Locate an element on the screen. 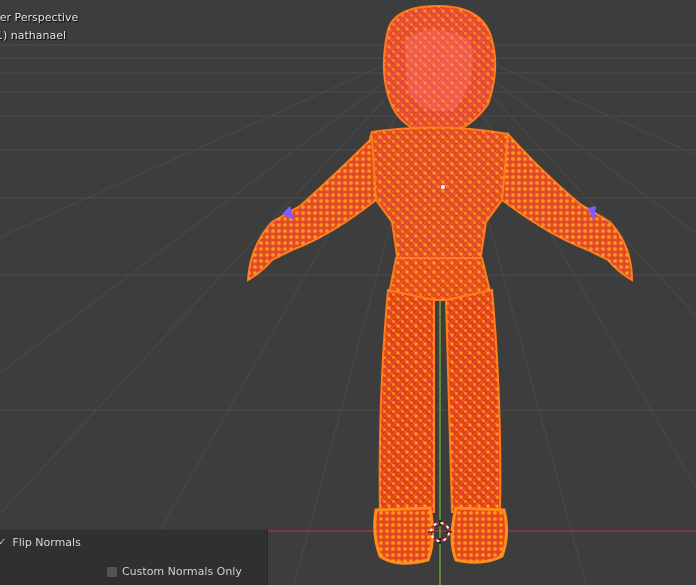 The height and width of the screenshot is (585, 696). view-perspective-label: ser Perspective is located at coordinates (39, 17).